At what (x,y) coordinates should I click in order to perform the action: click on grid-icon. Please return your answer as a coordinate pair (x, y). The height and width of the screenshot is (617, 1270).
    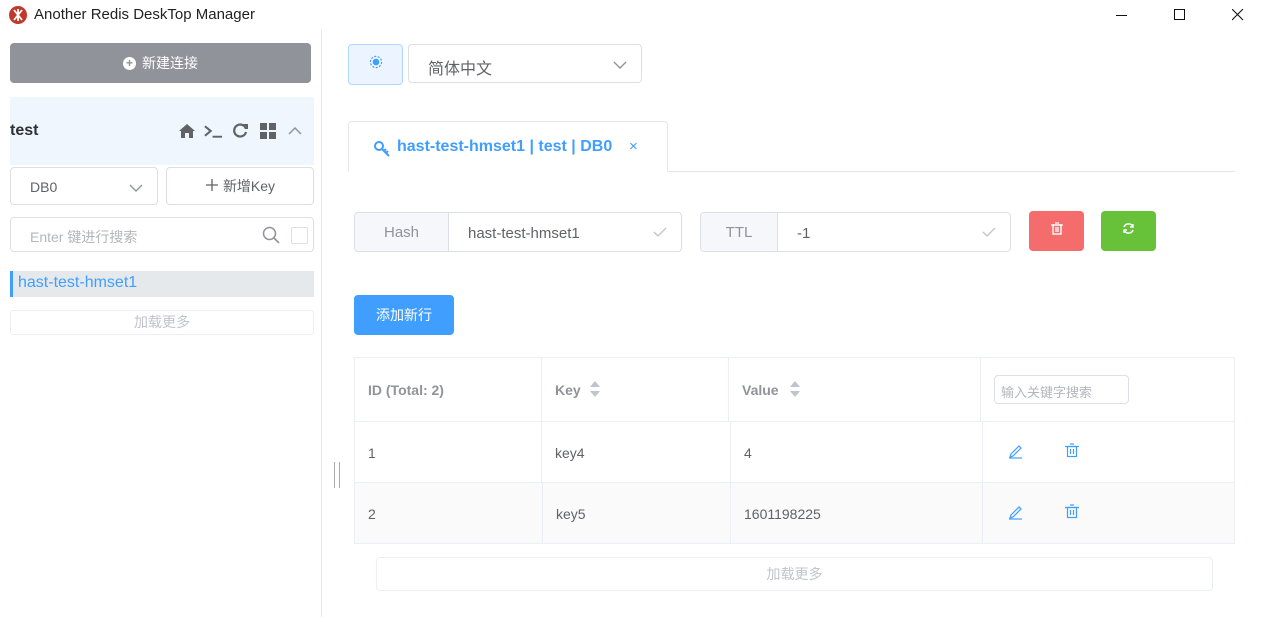
    Looking at the image, I should click on (267, 130).